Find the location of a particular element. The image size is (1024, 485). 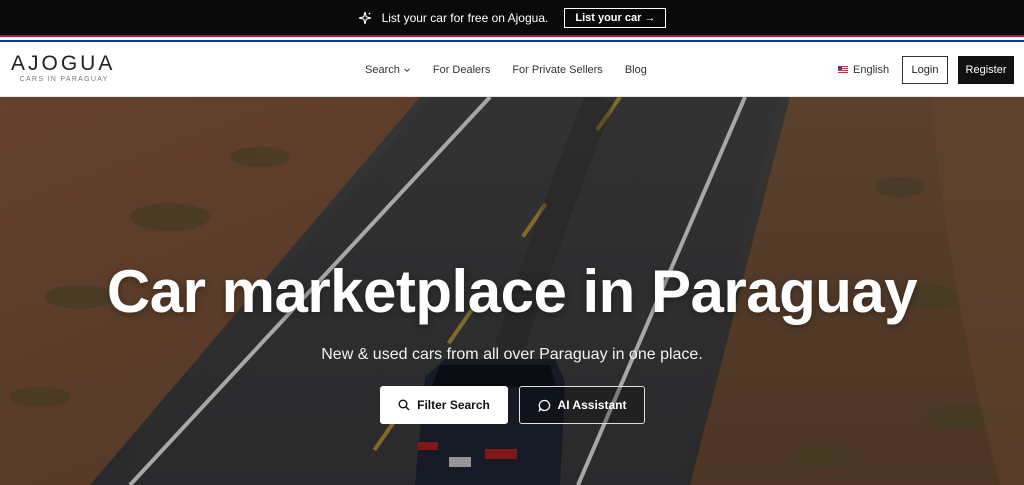

filter-search-label: Filter Search is located at coordinates (453, 405).